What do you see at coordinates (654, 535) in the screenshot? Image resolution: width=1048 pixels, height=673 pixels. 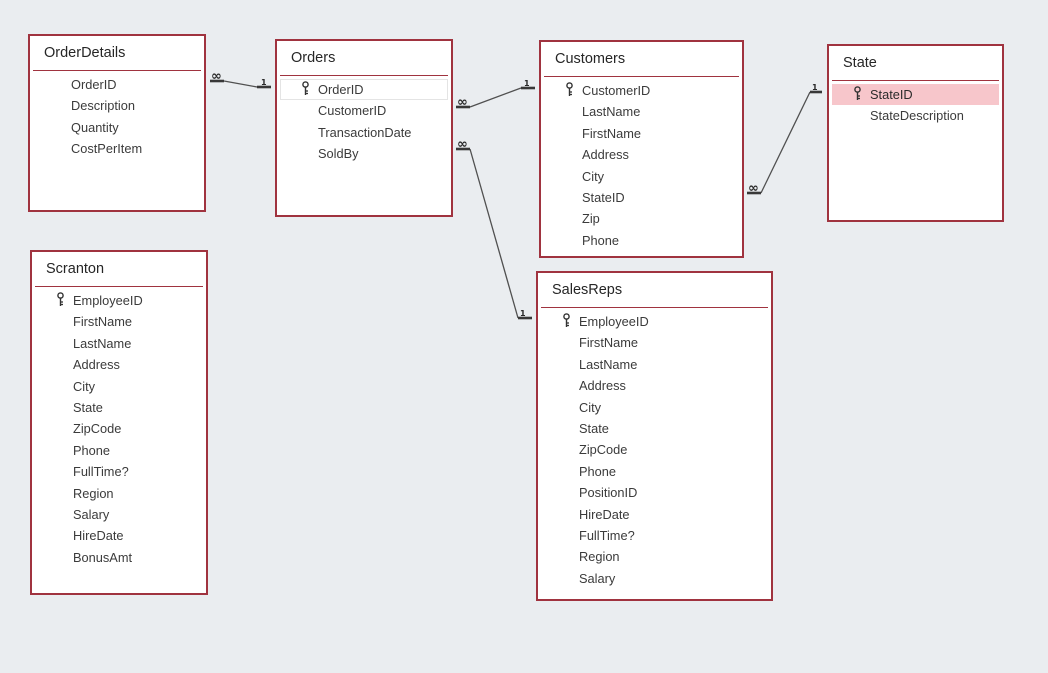 I see `field-salesreps-fulltime: FullTime?` at bounding box center [654, 535].